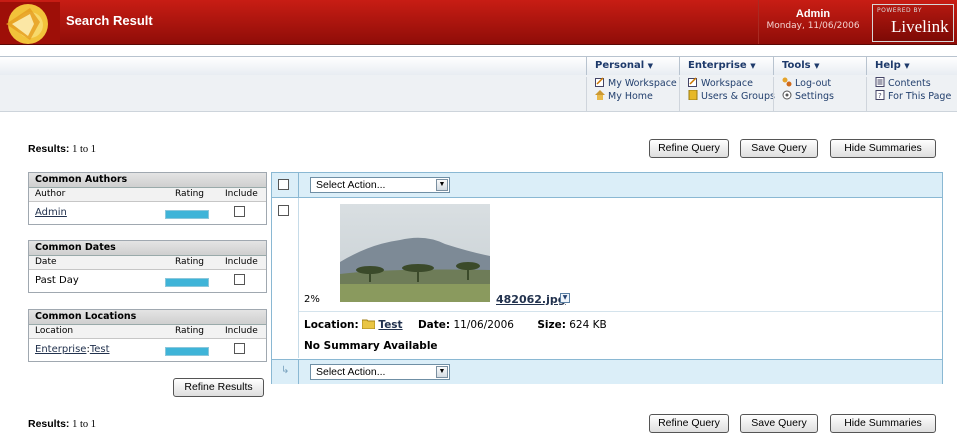 The height and width of the screenshot is (433, 957). I want to click on contents-link: Contents, so click(913, 83).